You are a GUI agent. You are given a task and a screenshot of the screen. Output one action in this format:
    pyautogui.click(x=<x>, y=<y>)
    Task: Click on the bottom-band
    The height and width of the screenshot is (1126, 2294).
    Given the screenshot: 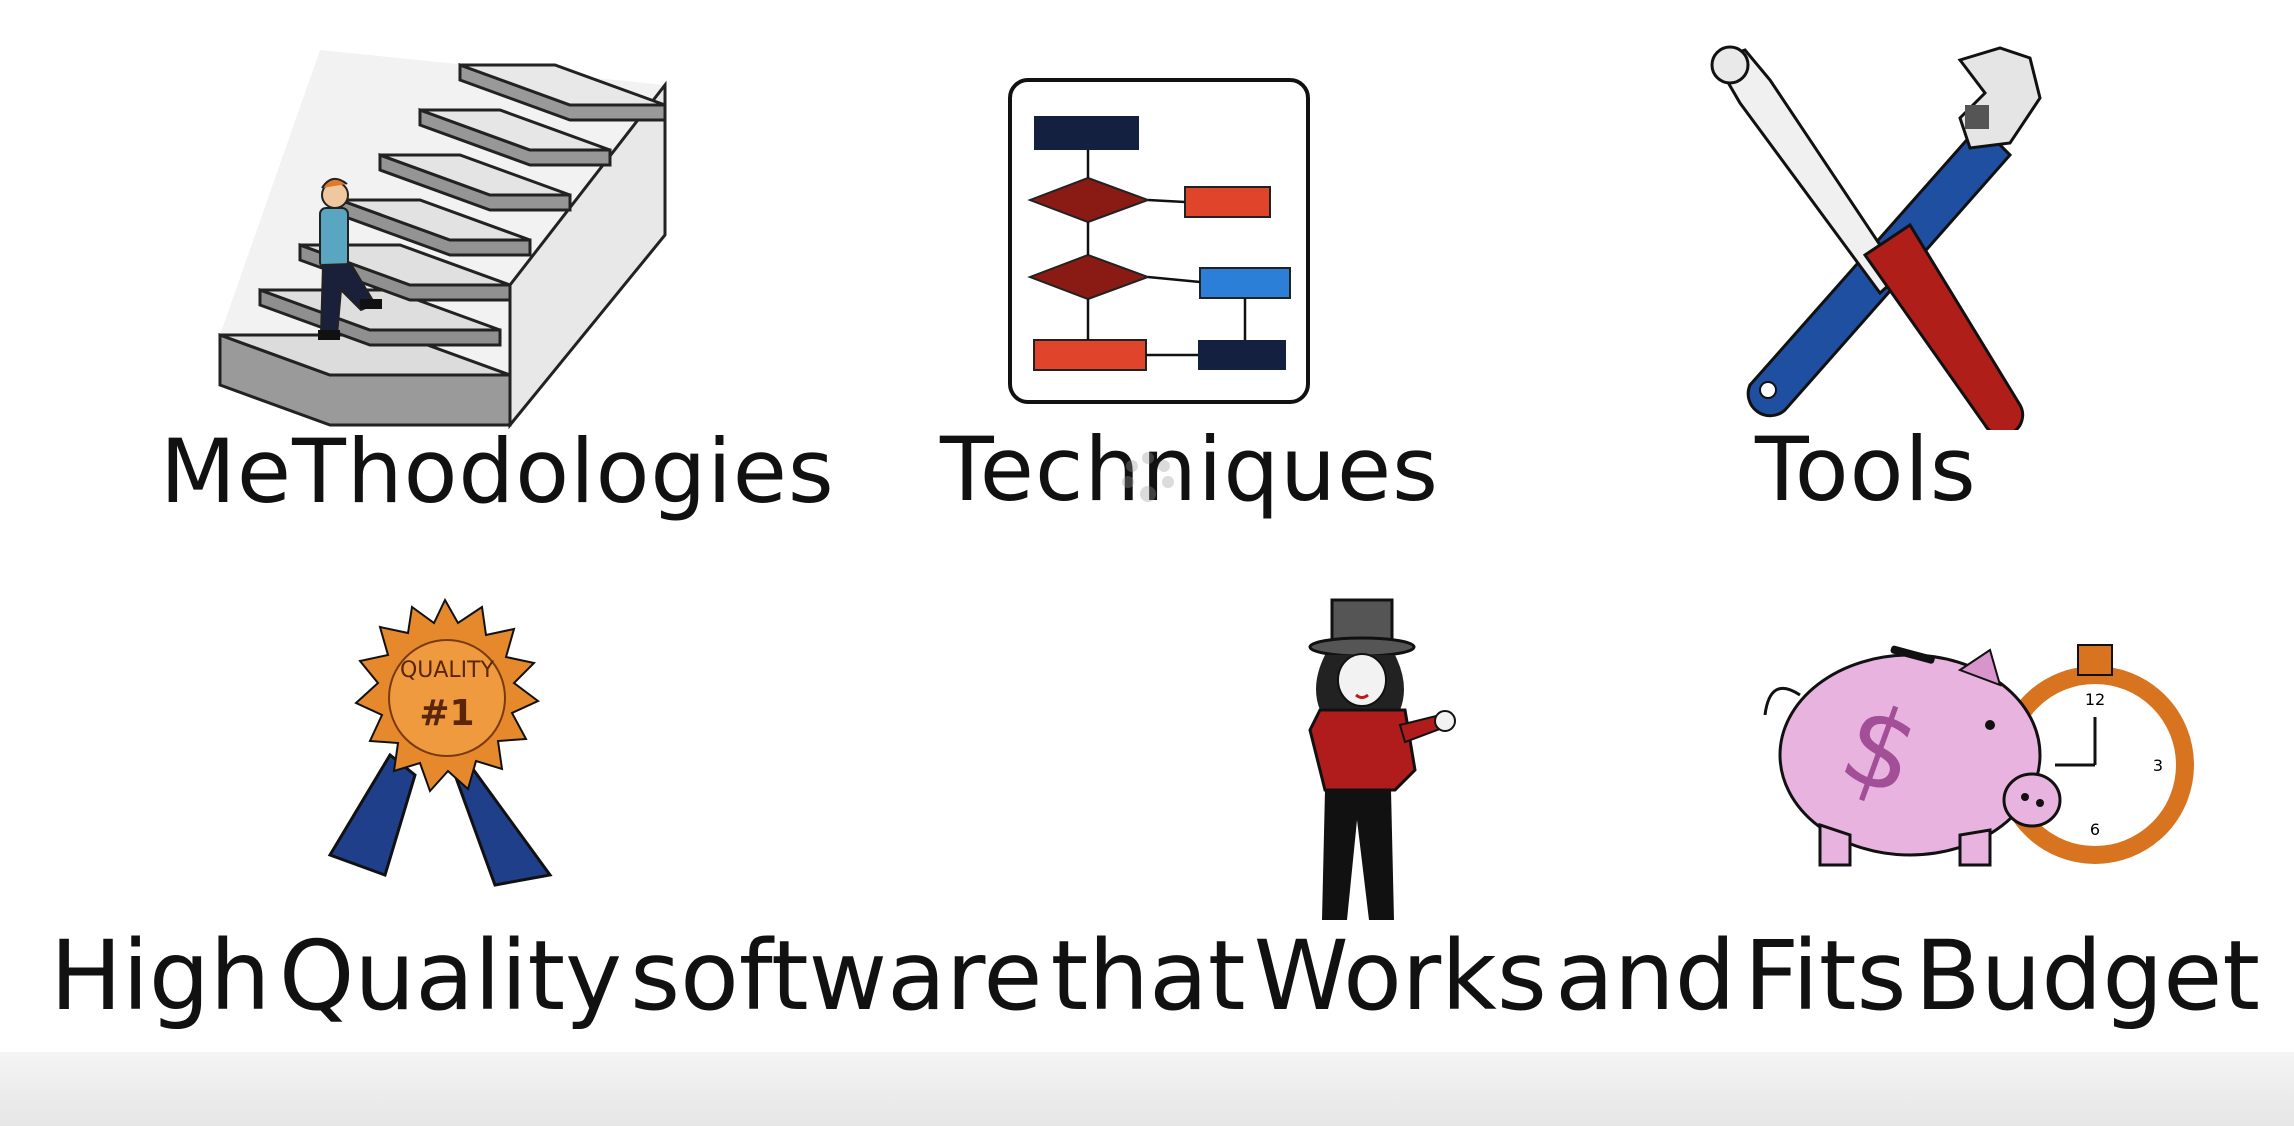 What is the action you would take?
    pyautogui.click(x=1147, y=1089)
    